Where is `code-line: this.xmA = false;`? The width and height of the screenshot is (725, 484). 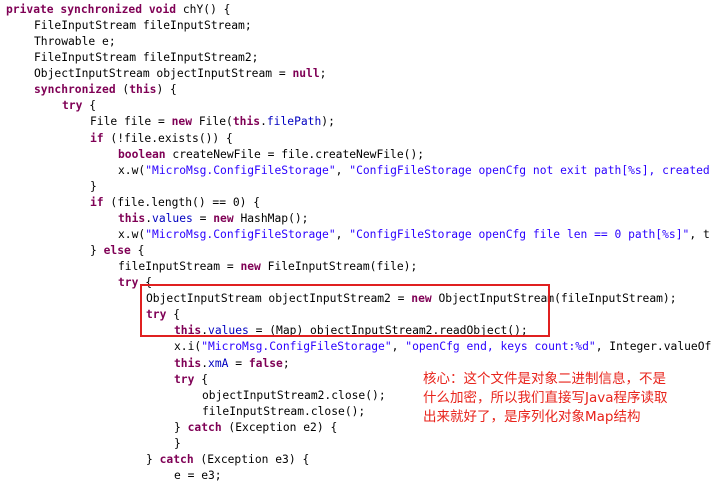
code-line: this.xmA = false; is located at coordinates (232, 364).